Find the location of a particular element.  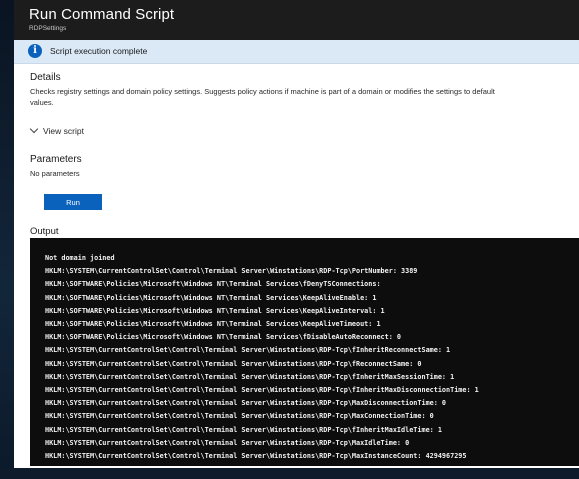

output-line: Not domain joined is located at coordinates (80, 258).